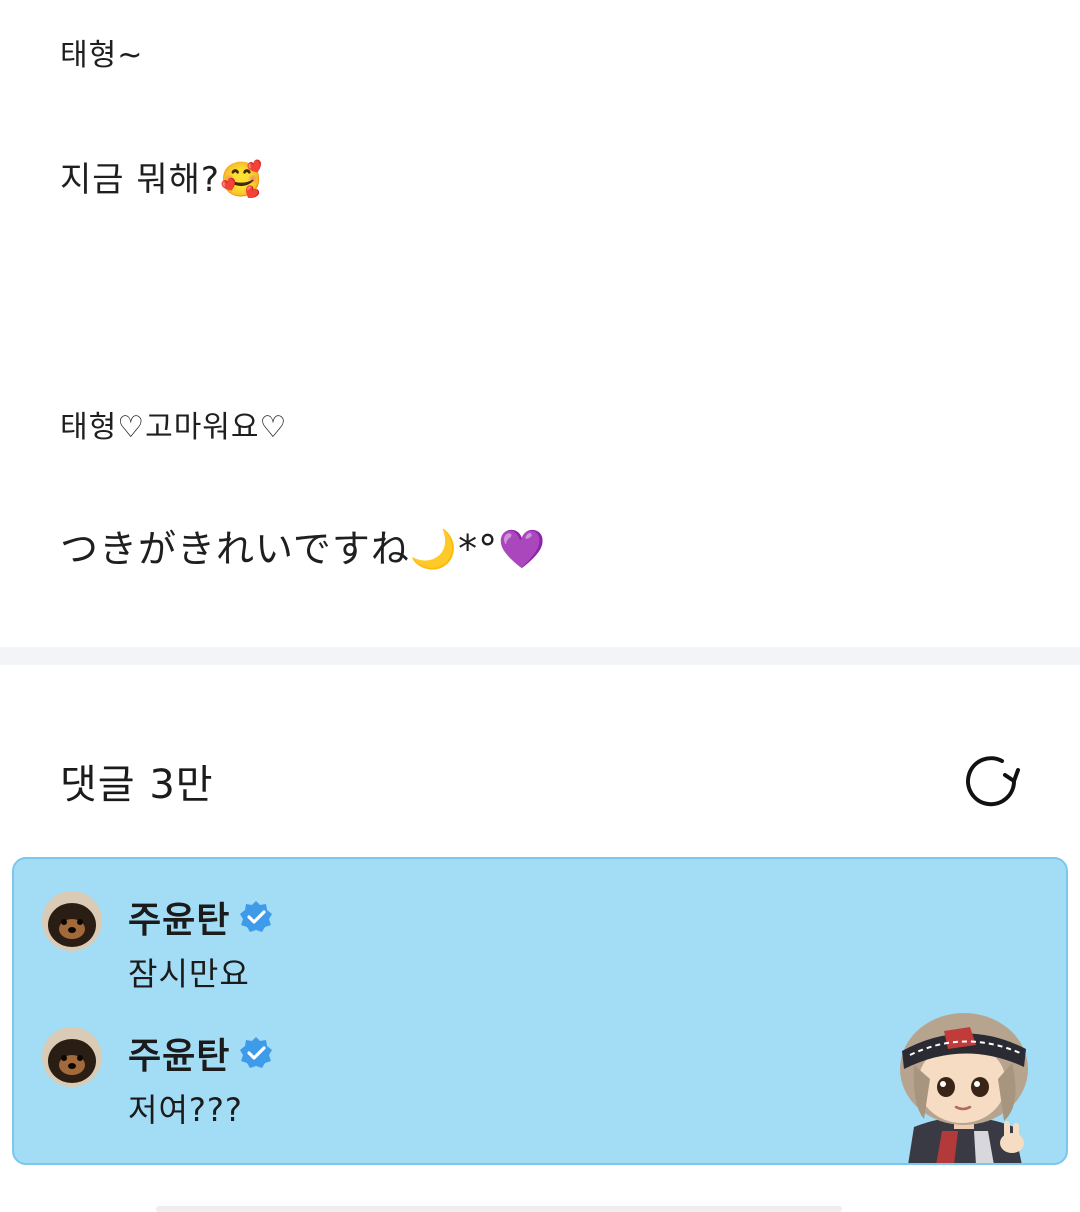 The width and height of the screenshot is (1080, 1212). What do you see at coordinates (162, 180) in the screenshot?
I see `post-line-2: 지금 뭐해?🥰` at bounding box center [162, 180].